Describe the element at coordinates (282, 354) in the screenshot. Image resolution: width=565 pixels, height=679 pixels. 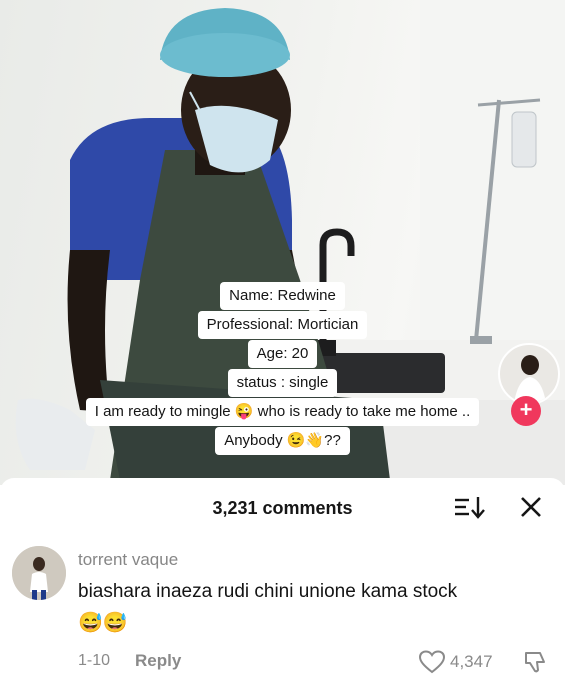
I see `caption-line-age: Age: 20` at that location.